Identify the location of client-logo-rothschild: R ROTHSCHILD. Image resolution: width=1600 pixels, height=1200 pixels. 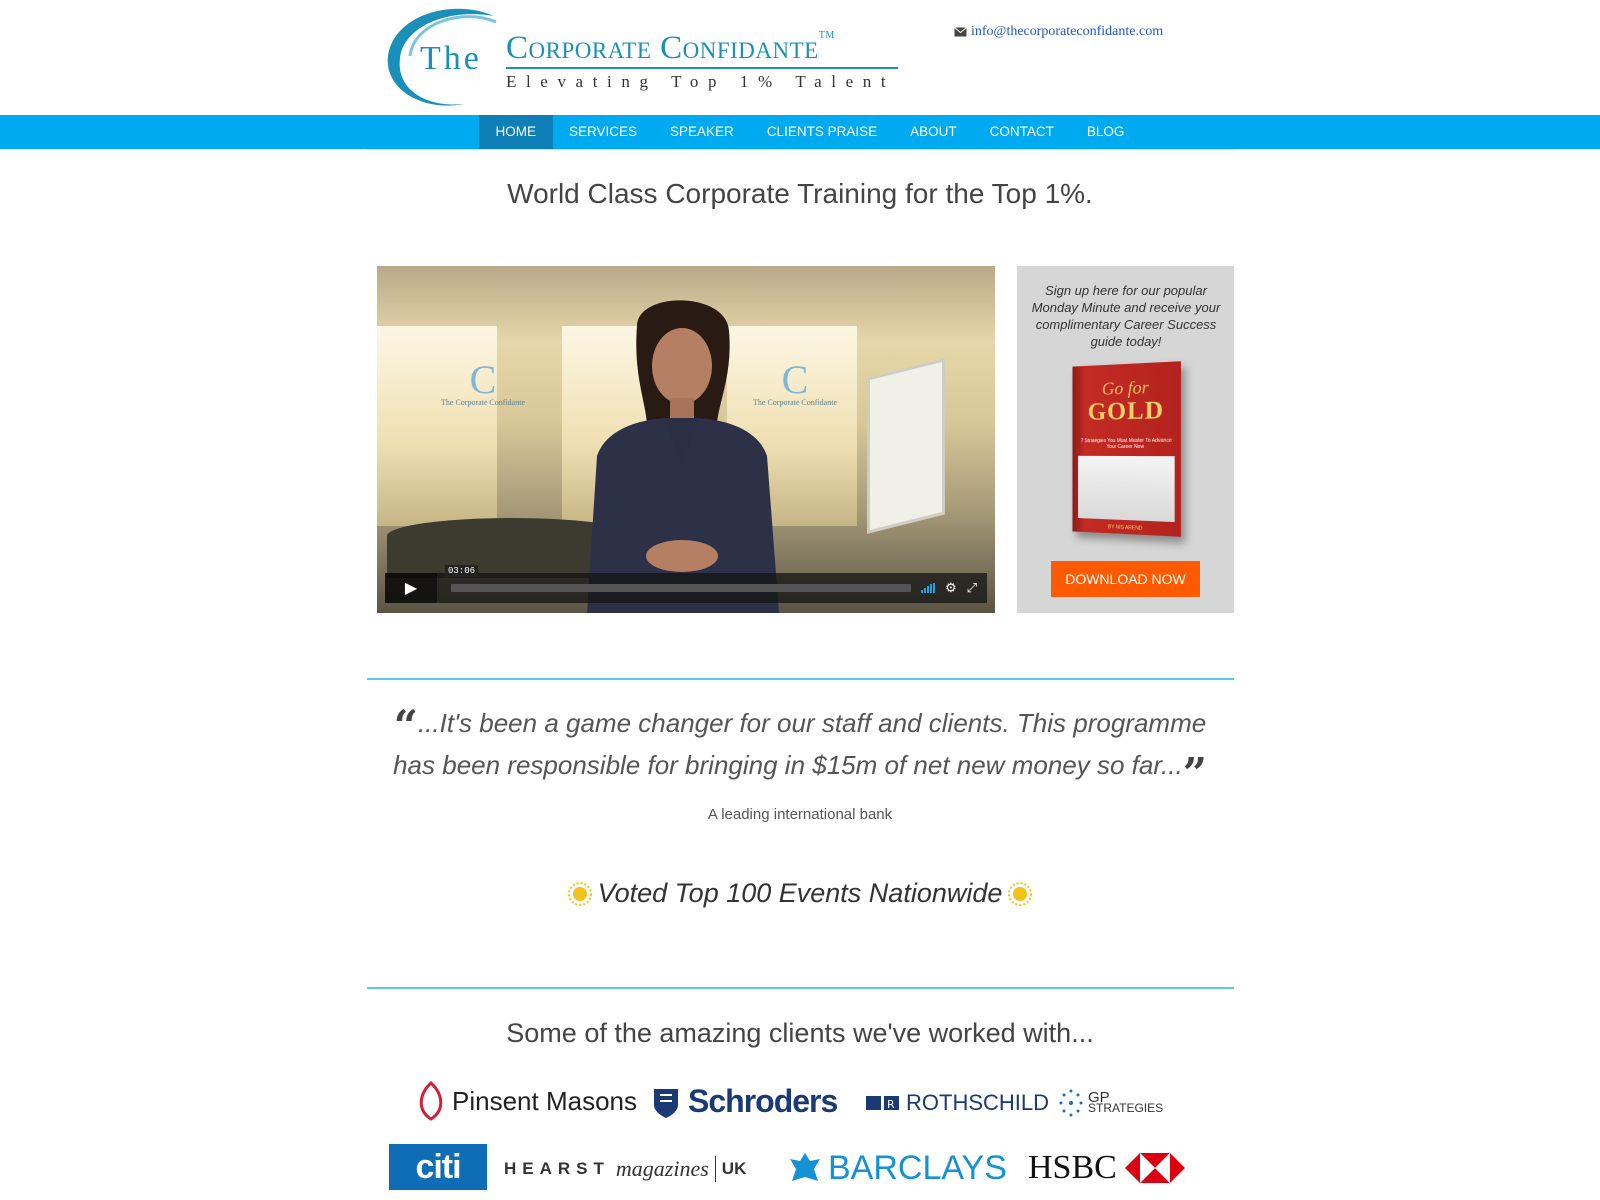
(957, 1103).